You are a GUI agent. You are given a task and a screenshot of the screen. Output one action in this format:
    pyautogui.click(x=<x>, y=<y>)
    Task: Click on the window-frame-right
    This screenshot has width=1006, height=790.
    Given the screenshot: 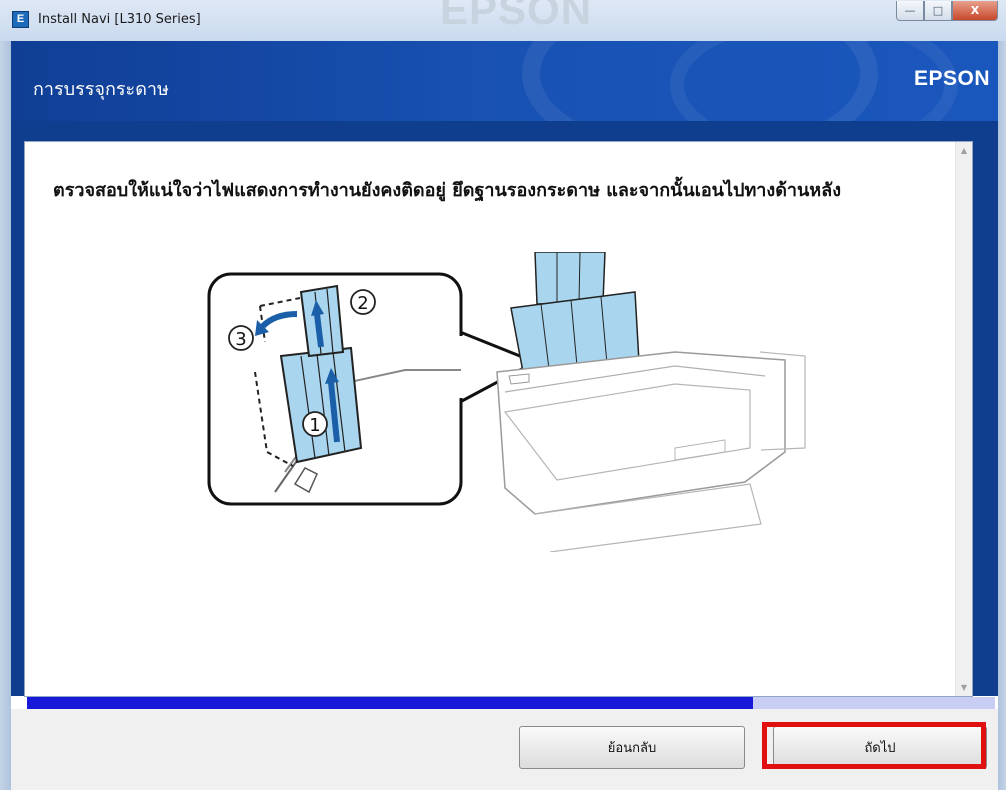 What is the action you would take?
    pyautogui.click(x=1002, y=415)
    